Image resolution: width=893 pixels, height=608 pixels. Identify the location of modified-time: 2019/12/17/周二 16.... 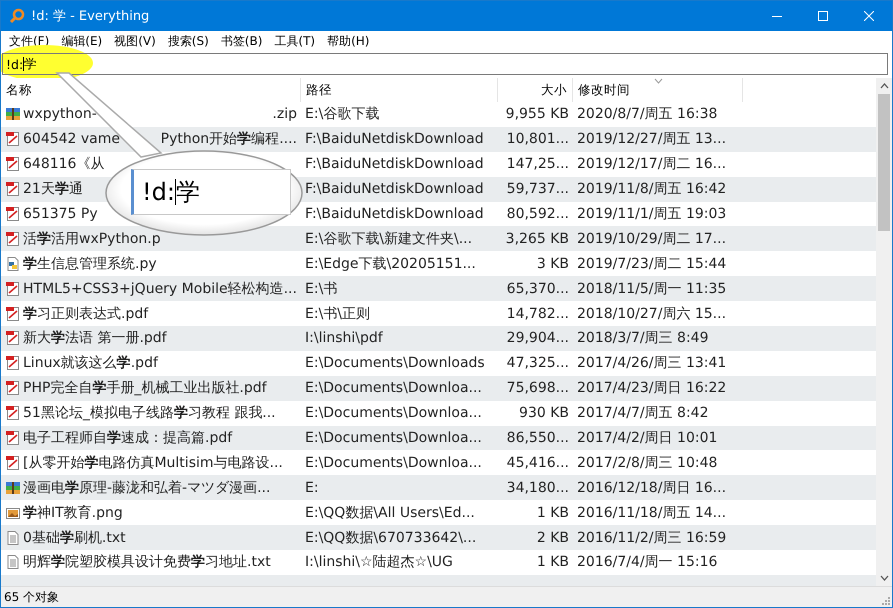
(651, 164).